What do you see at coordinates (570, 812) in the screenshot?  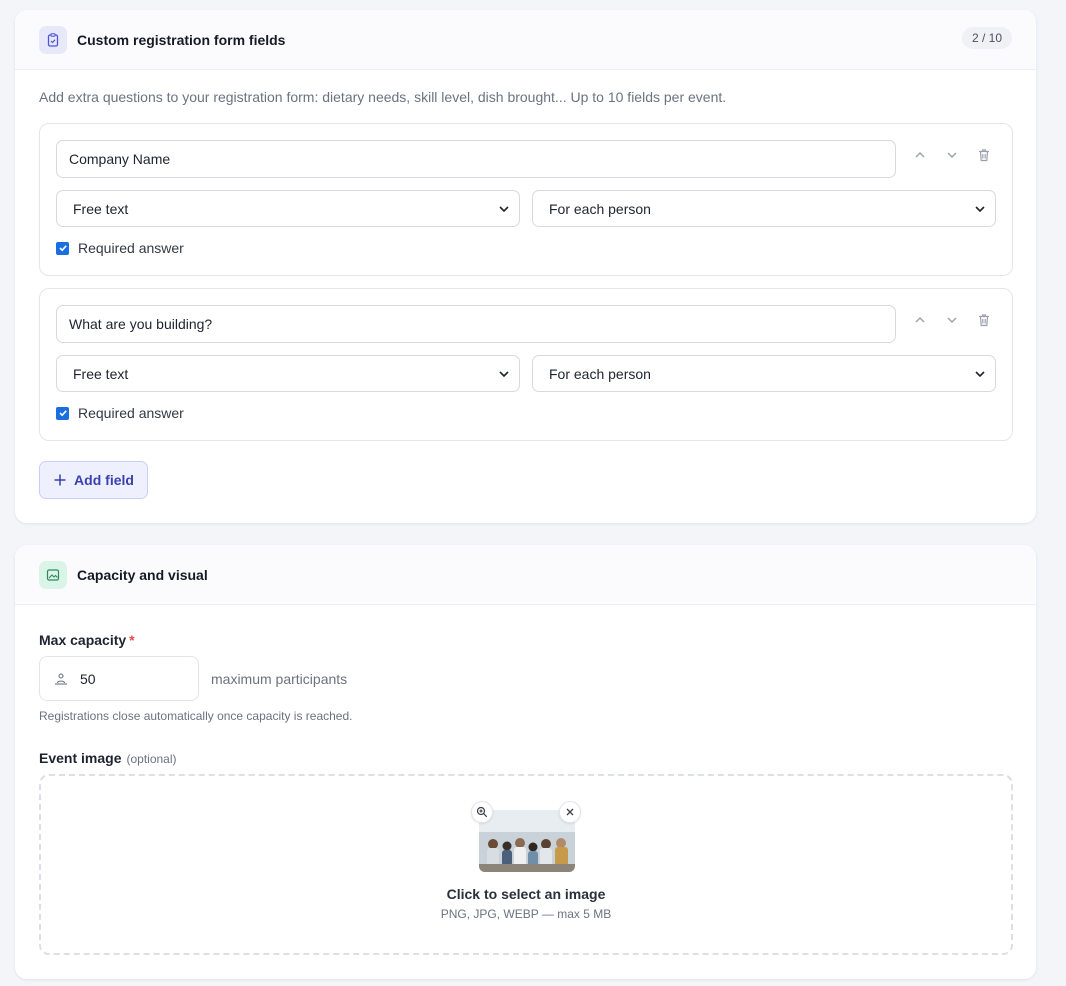 I see `close-icon` at bounding box center [570, 812].